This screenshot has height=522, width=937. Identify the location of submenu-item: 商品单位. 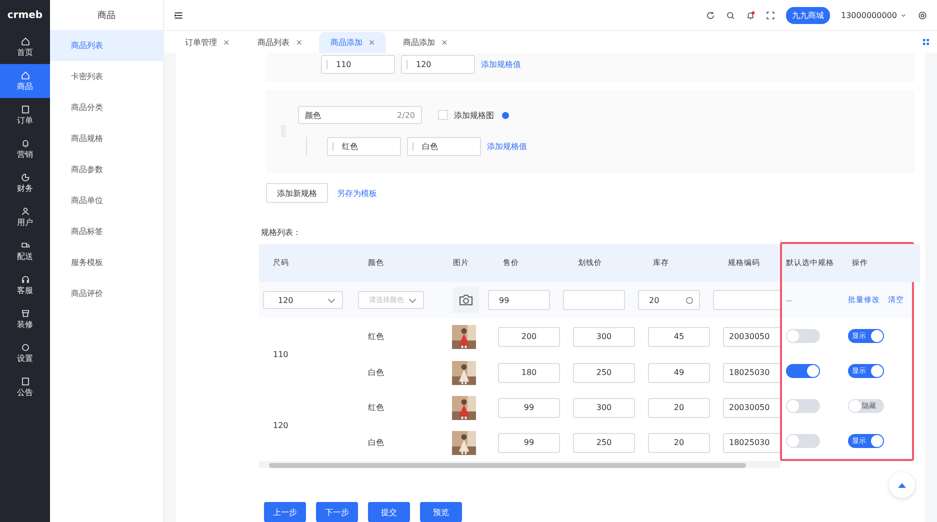
(106, 200).